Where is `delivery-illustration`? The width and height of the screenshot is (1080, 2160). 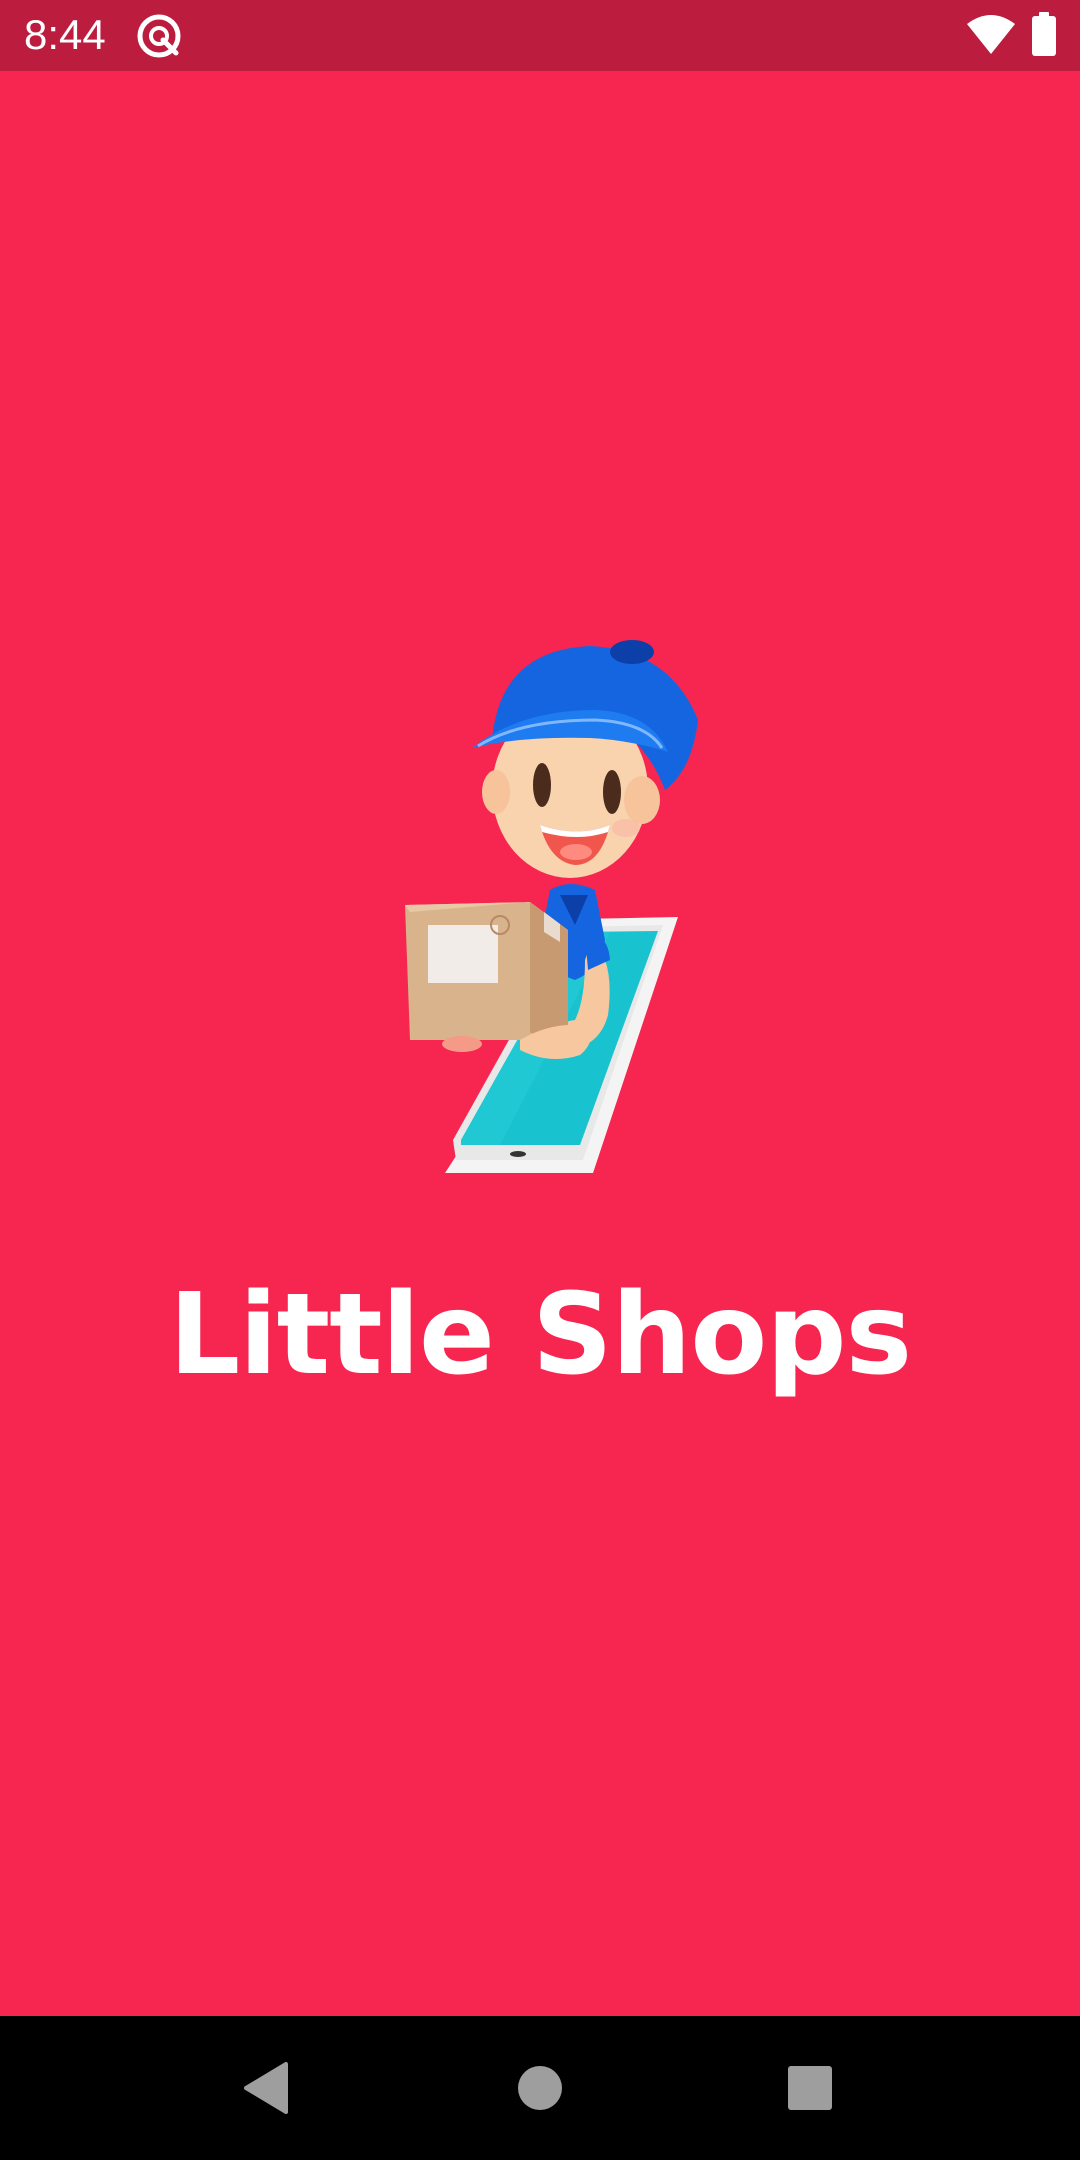
delivery-illustration is located at coordinates (551, 906).